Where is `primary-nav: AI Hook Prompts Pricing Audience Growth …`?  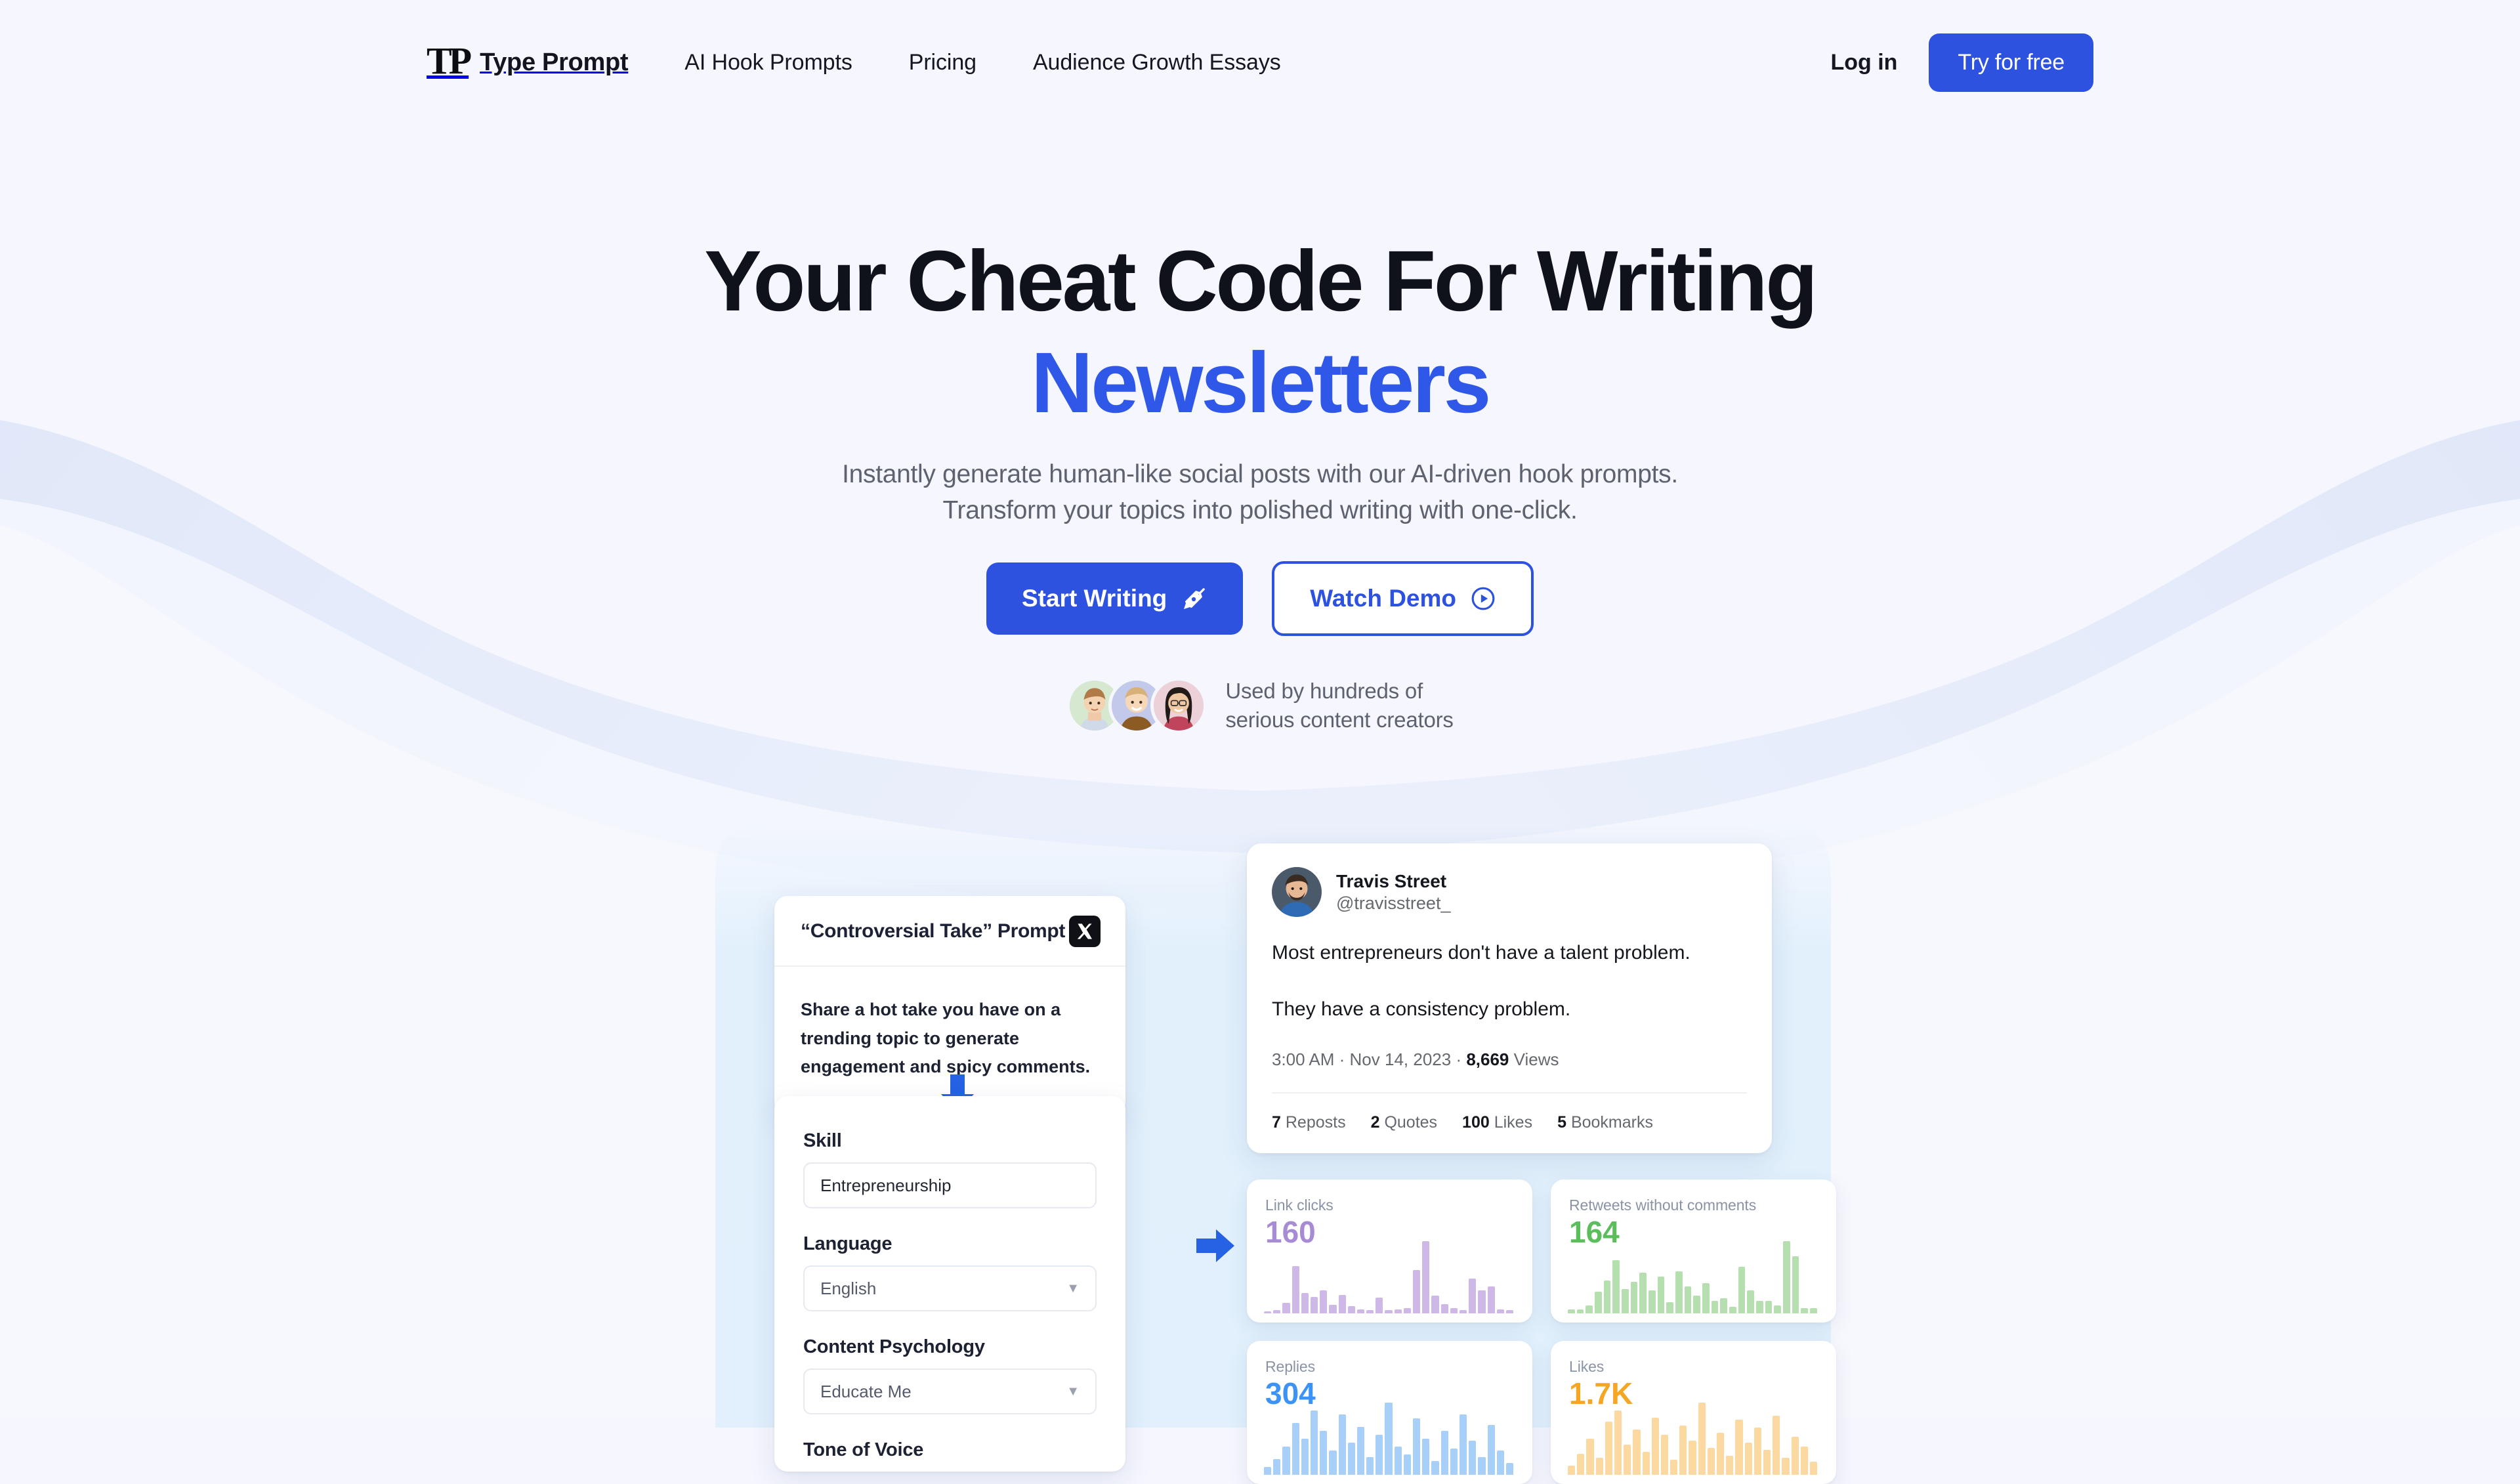
primary-nav: AI Hook Prompts Pricing Audience Growth … is located at coordinates (982, 63).